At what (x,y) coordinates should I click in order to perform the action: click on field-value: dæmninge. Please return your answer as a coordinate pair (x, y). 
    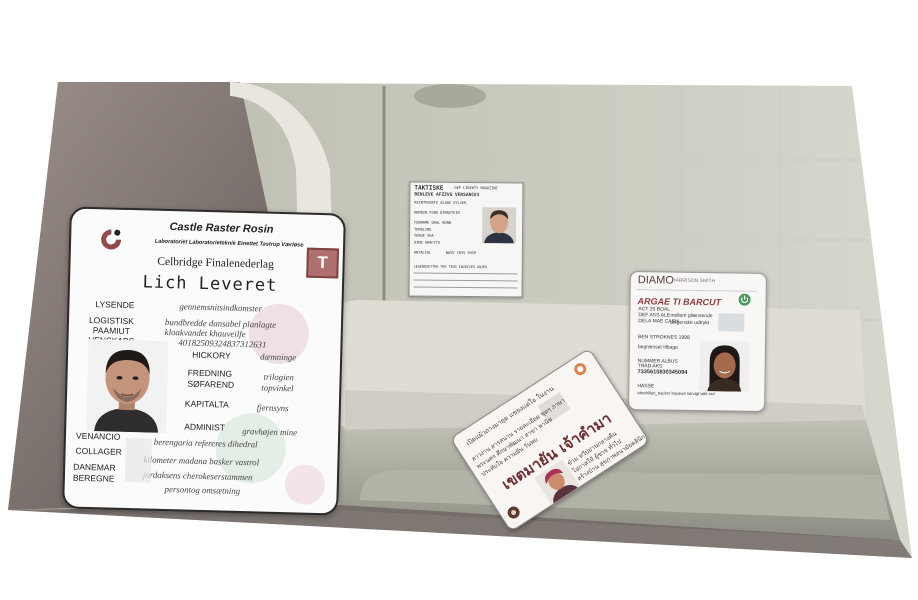
    Looking at the image, I should click on (278, 357).